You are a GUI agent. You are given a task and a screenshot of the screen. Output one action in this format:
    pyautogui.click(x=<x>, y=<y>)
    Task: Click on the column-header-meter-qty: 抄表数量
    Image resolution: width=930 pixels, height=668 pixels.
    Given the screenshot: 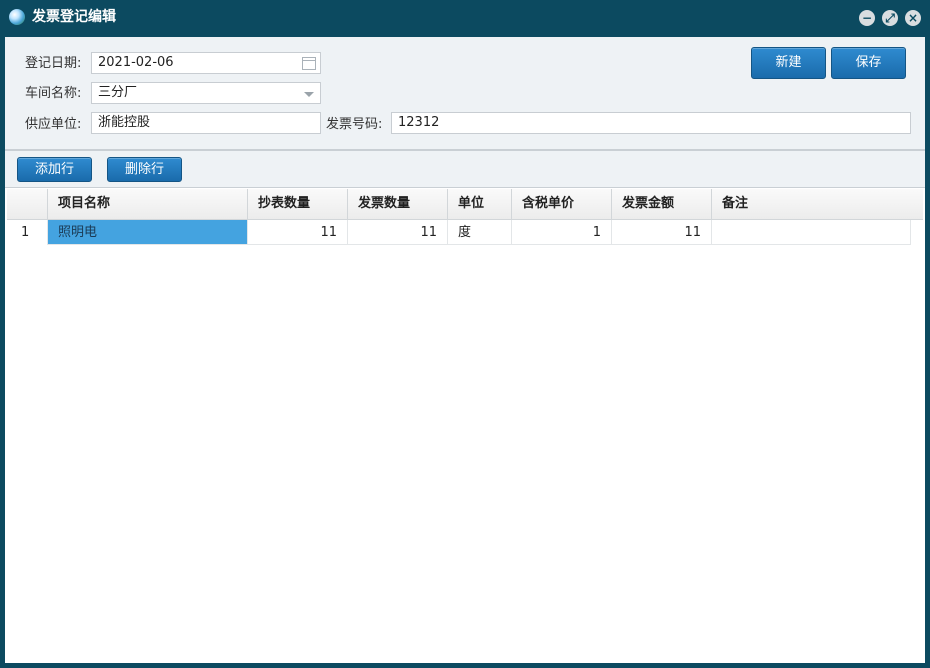 What is the action you would take?
    pyautogui.click(x=297, y=204)
    